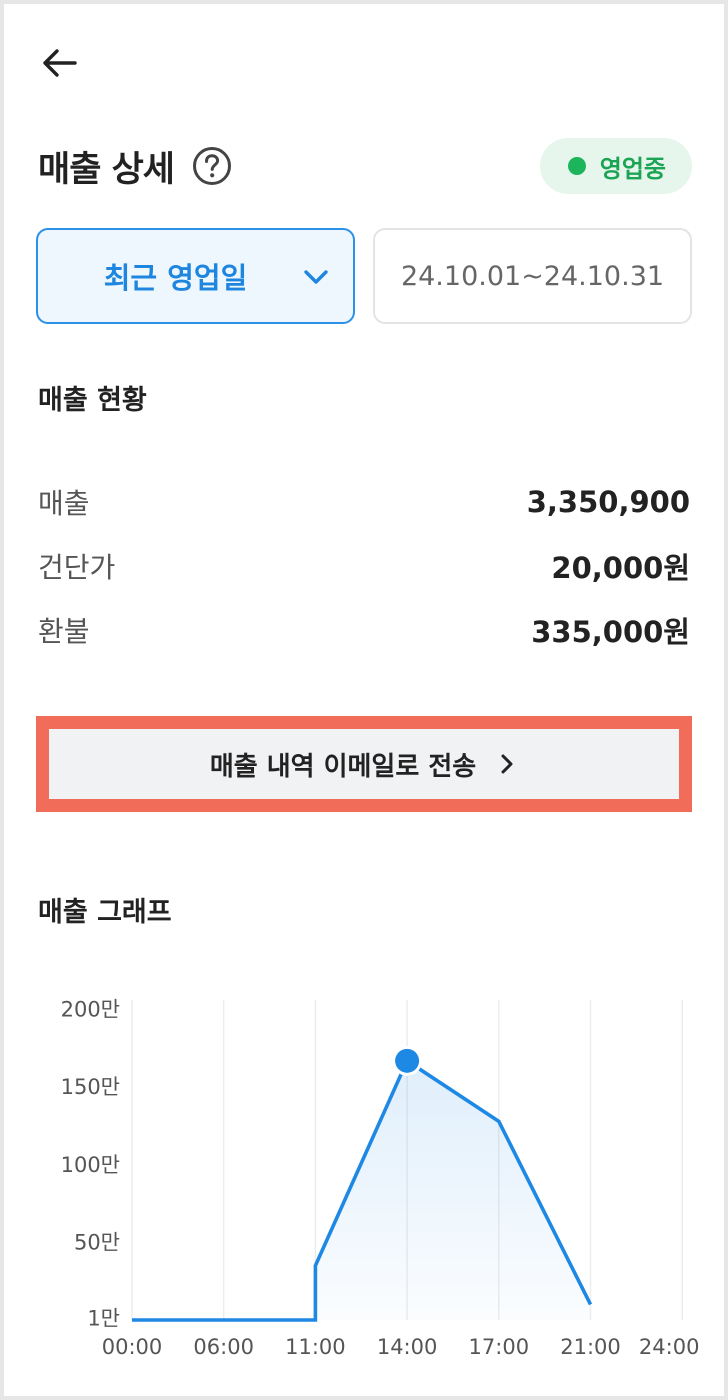  I want to click on chart-y-tick-label: 100만, so click(90, 1165).